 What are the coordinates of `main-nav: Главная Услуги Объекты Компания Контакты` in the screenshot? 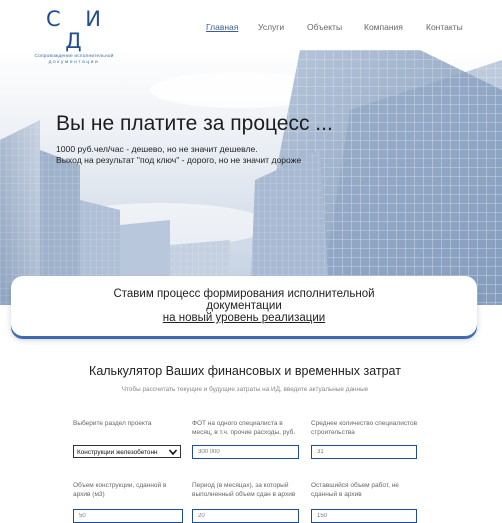 It's located at (251, 29).